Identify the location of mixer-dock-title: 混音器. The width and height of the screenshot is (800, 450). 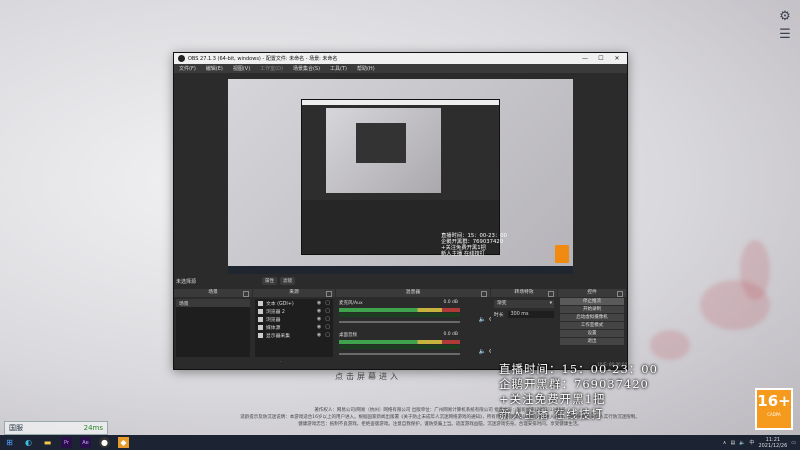
(413, 293).